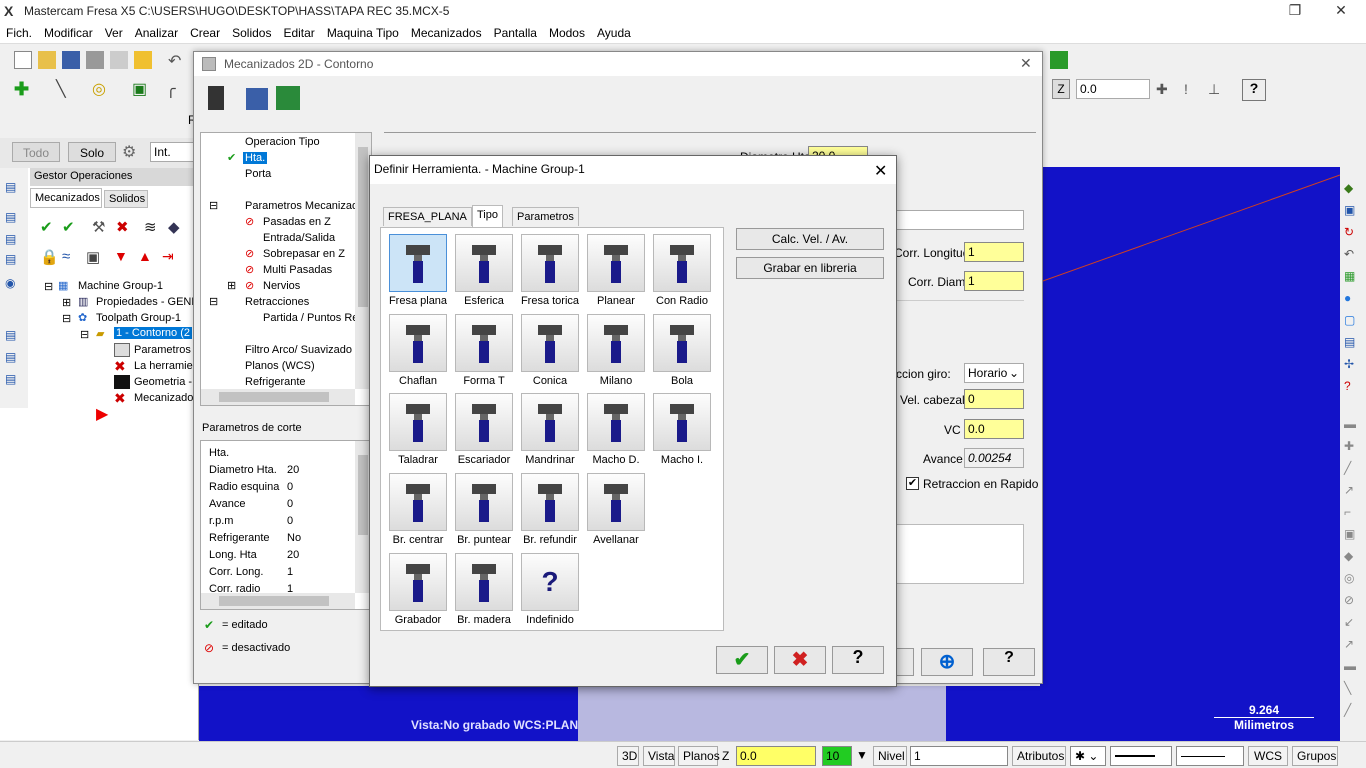  What do you see at coordinates (880, 171) in the screenshot?
I see `close-icon: ✕` at bounding box center [880, 171].